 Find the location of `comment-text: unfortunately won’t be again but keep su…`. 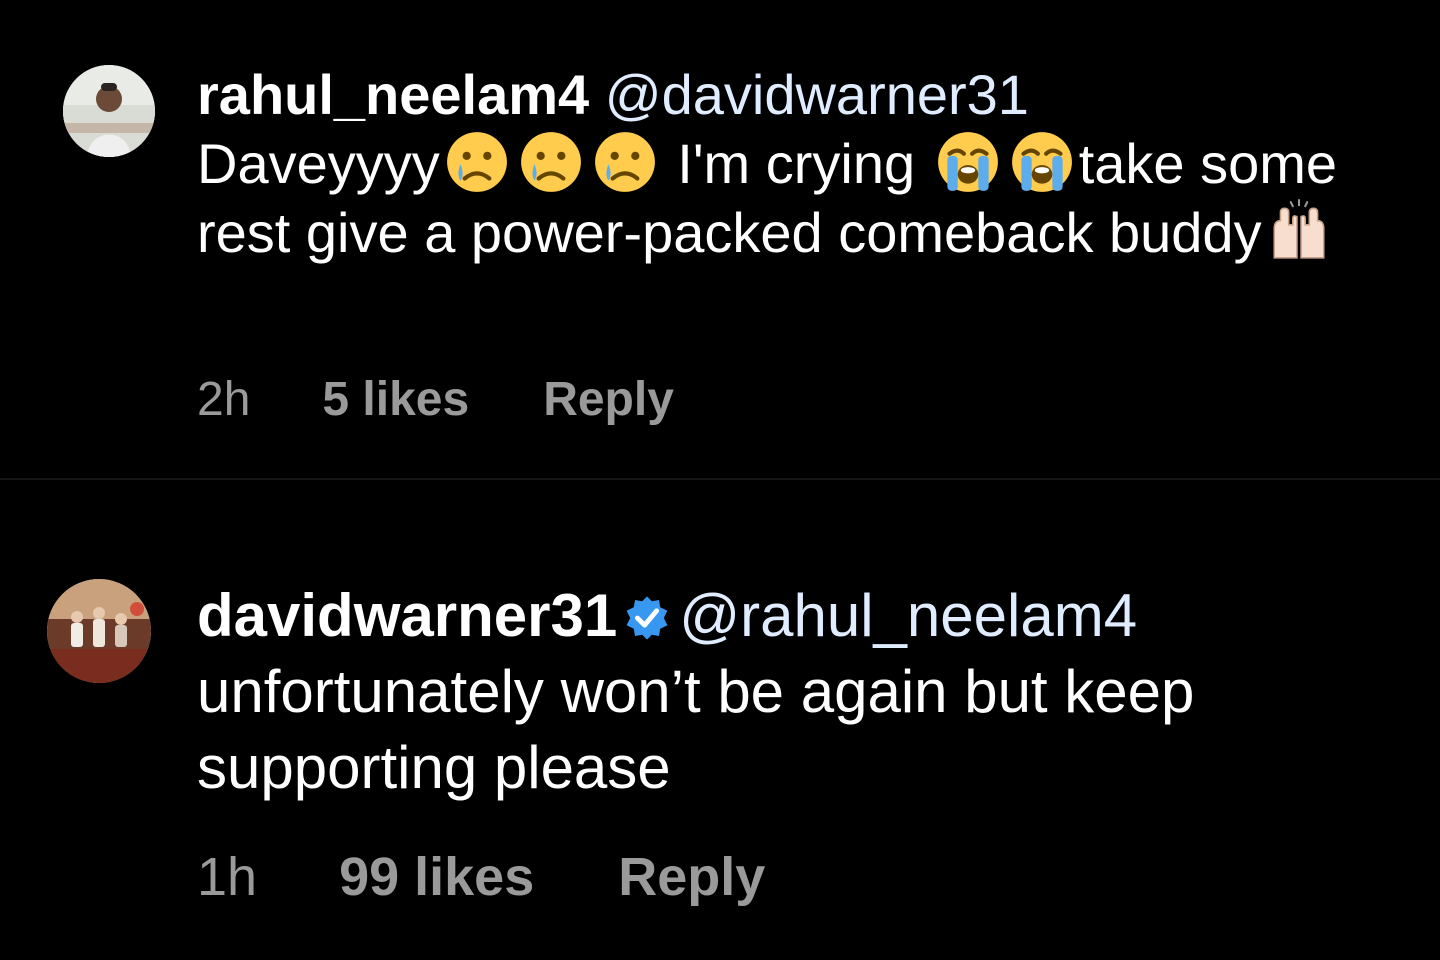

comment-text: unfortunately won’t be again but keep su… is located at coordinates (696, 729).